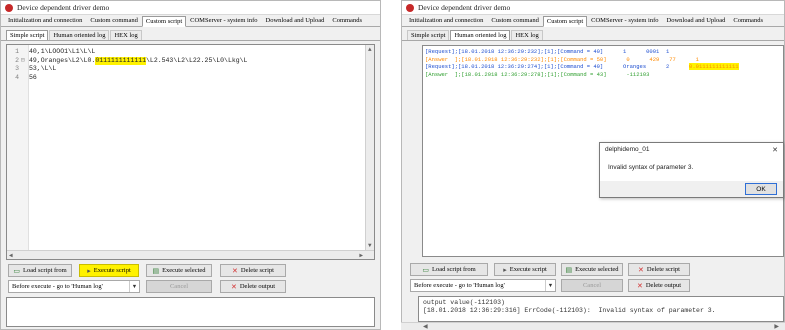  I want to click on output-line: output value(-112103), so click(464, 302).